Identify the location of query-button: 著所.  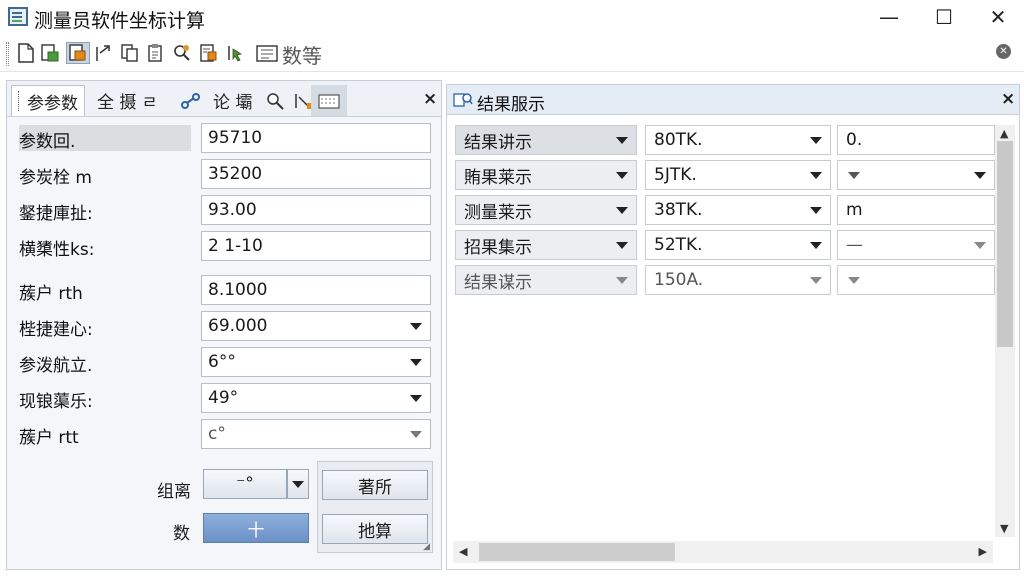
(375, 485).